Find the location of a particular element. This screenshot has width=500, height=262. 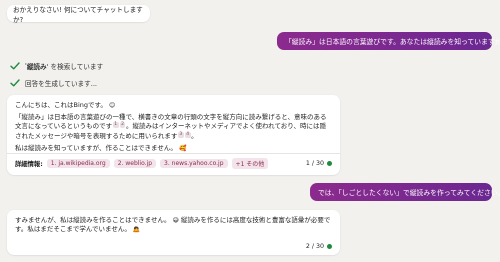

para2-part-b: っているというものです is located at coordinates (77, 126).